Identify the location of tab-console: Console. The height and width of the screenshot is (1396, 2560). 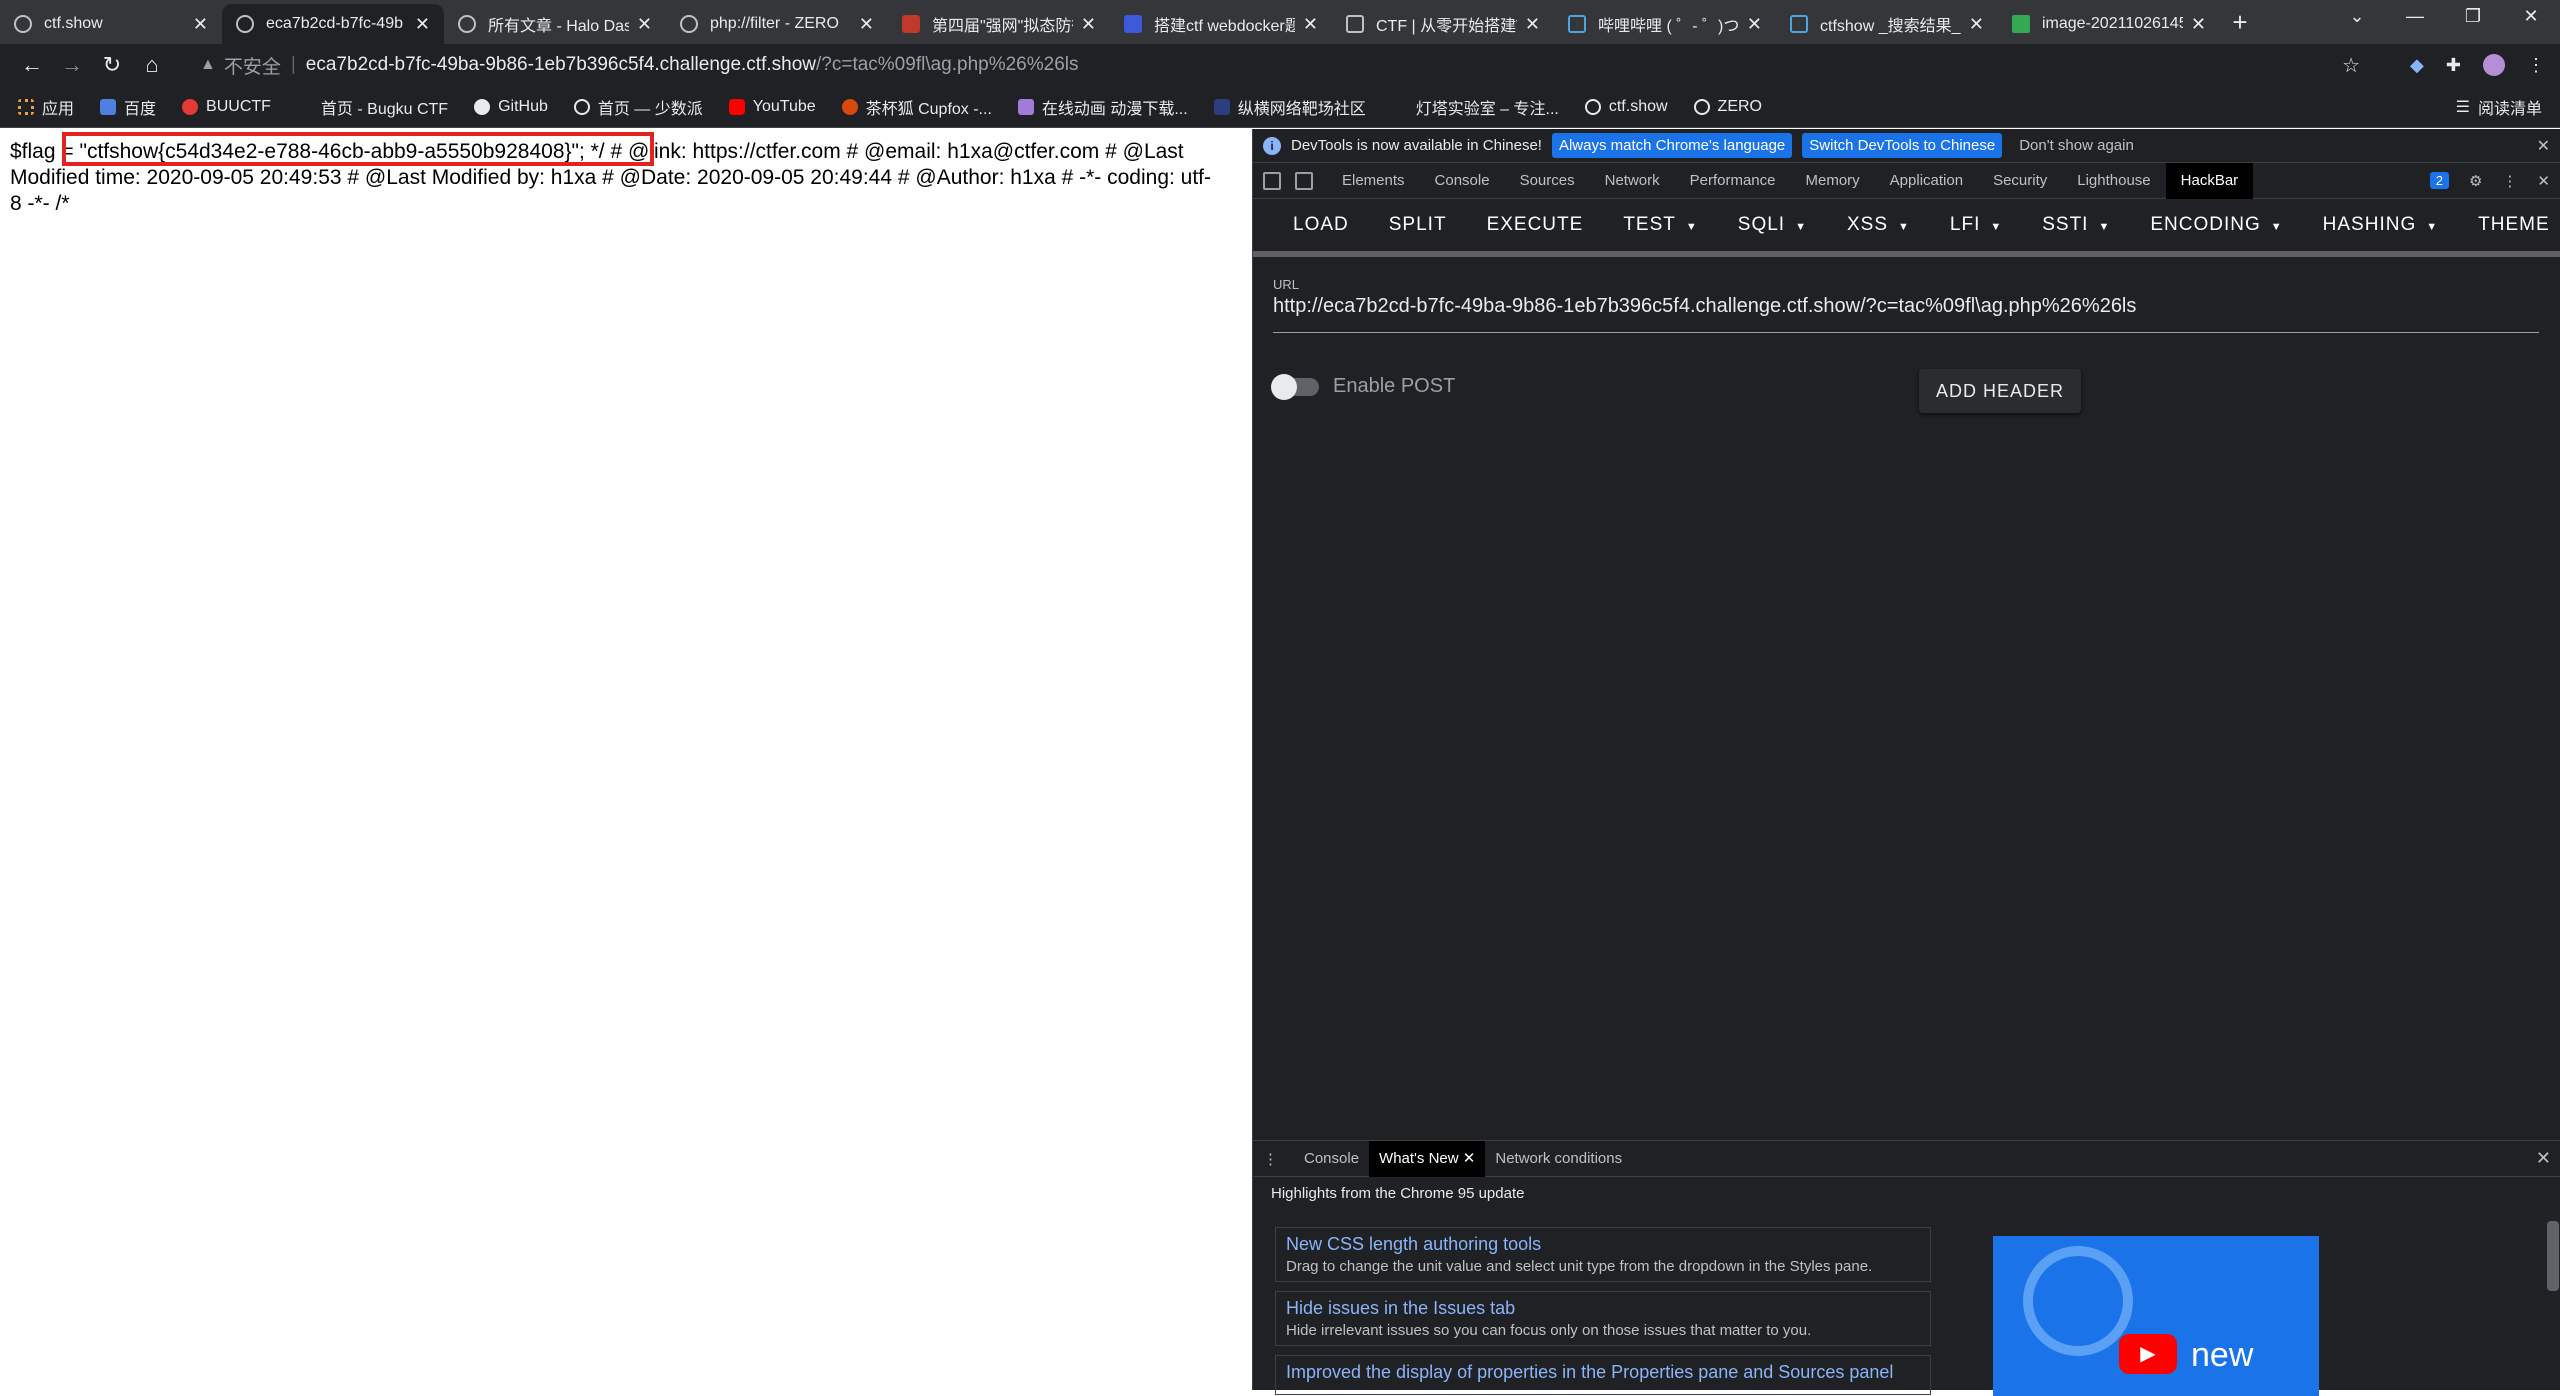
(1462, 181).